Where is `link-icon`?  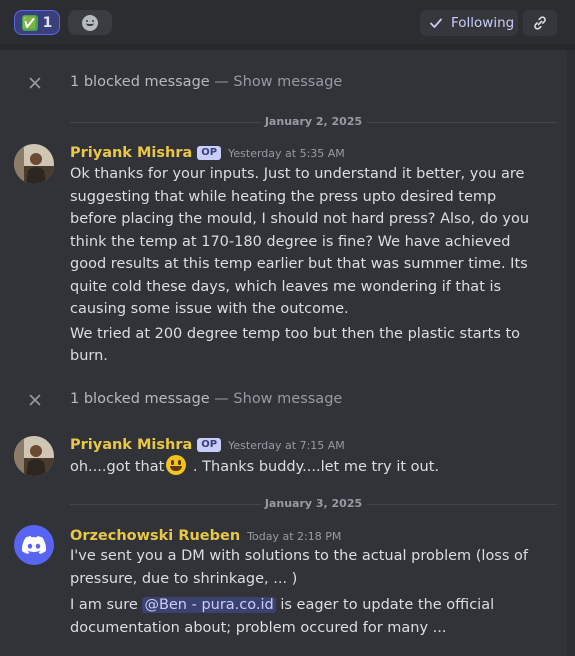
link-icon is located at coordinates (540, 23).